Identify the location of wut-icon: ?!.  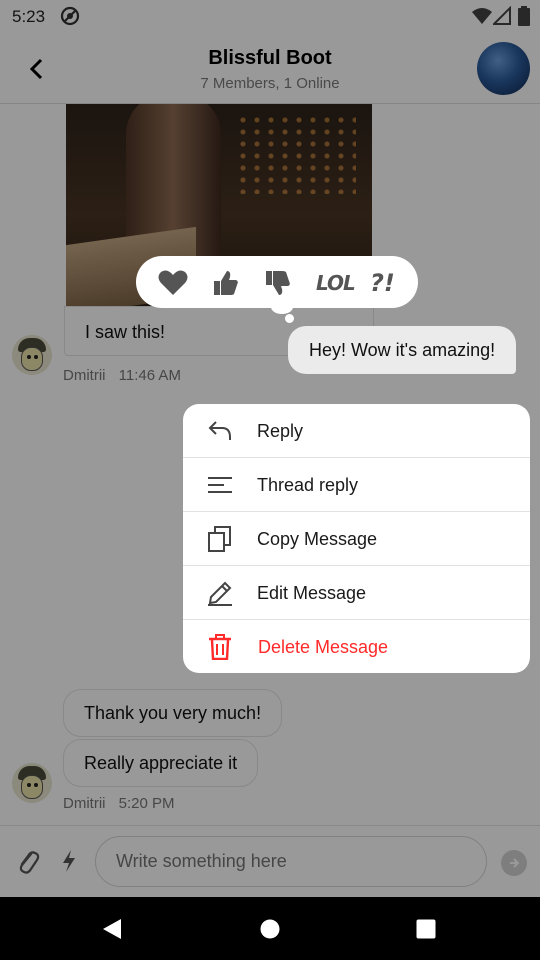
(387, 283).